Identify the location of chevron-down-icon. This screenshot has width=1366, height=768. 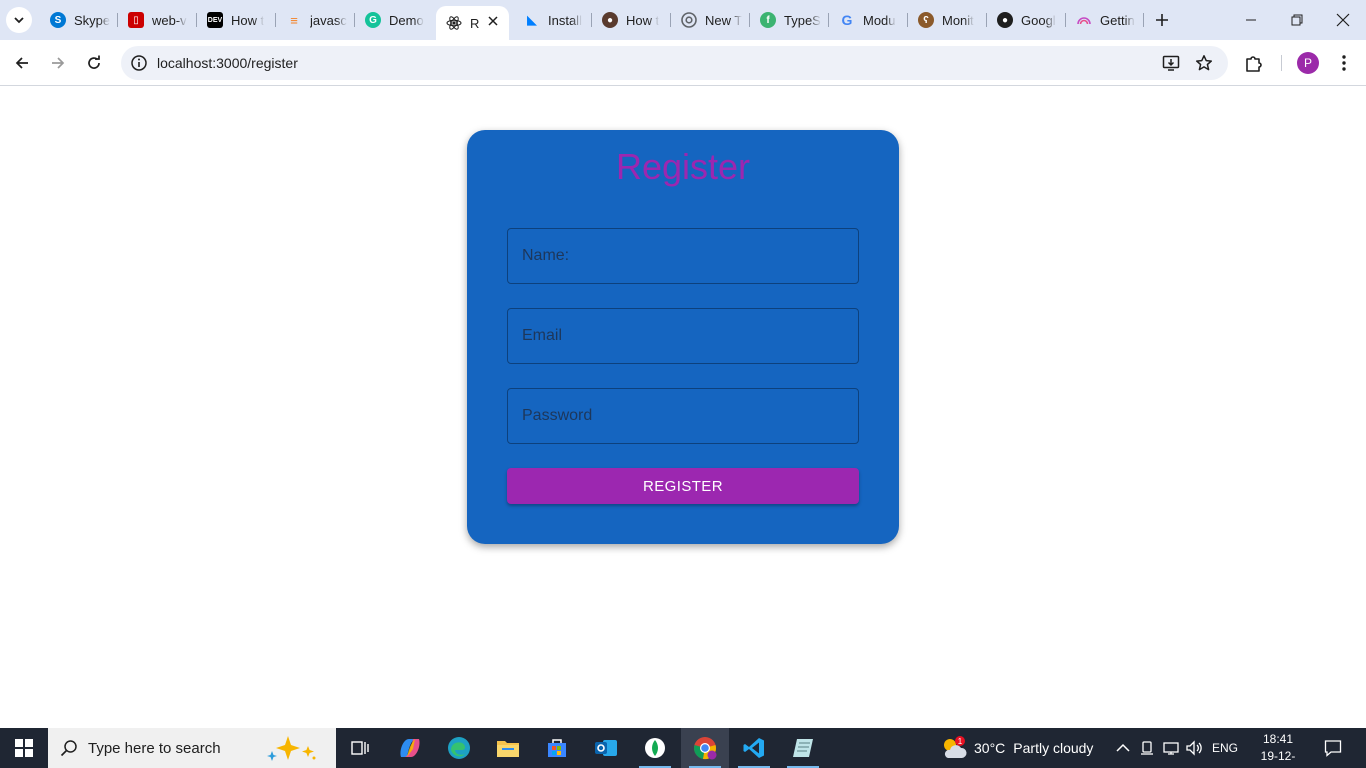
(19, 20).